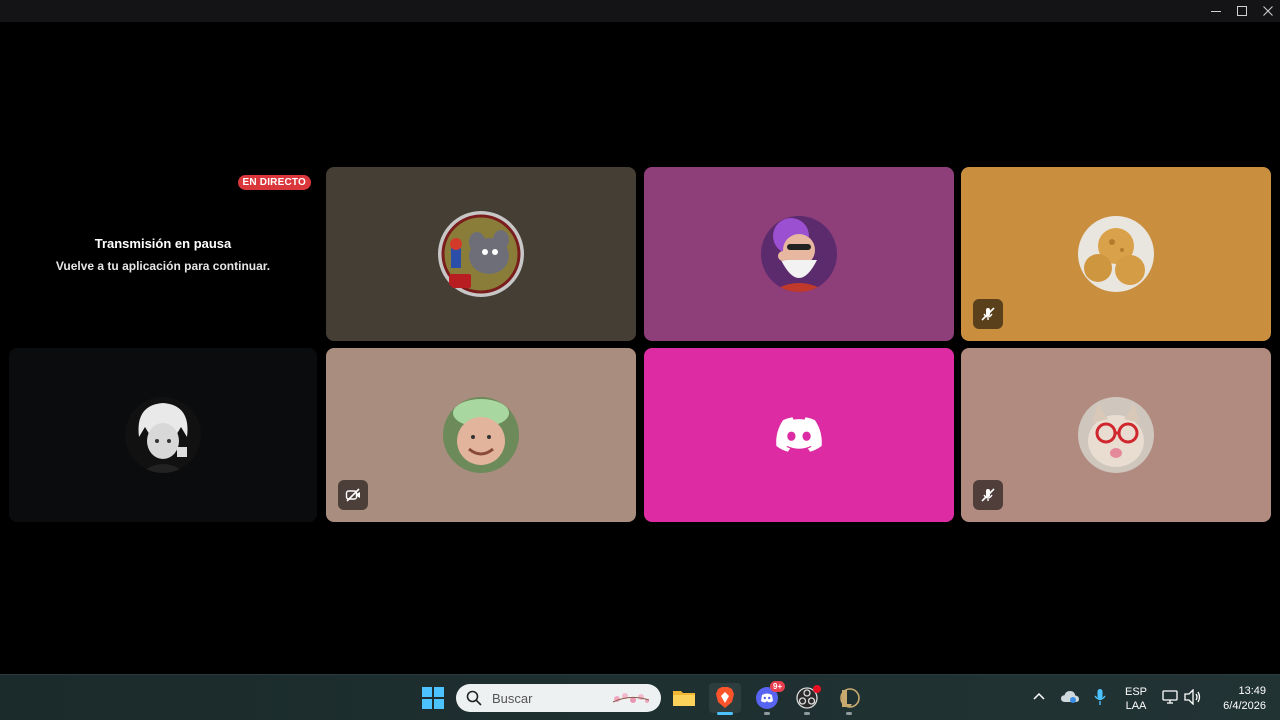 The image size is (1280, 720). Describe the element at coordinates (512, 698) in the screenshot. I see `search-placeholder: Buscar` at that location.